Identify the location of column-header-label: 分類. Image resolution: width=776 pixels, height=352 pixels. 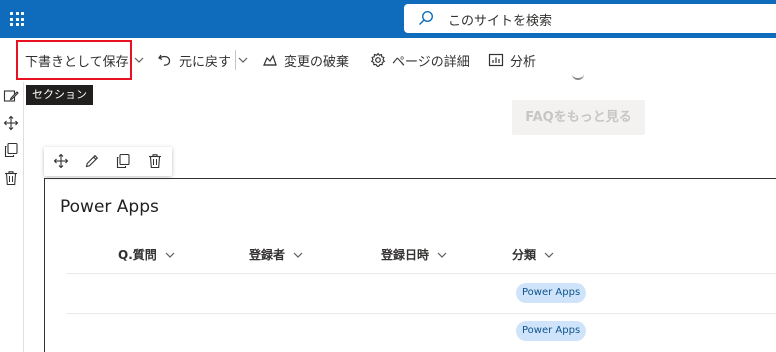
(524, 255).